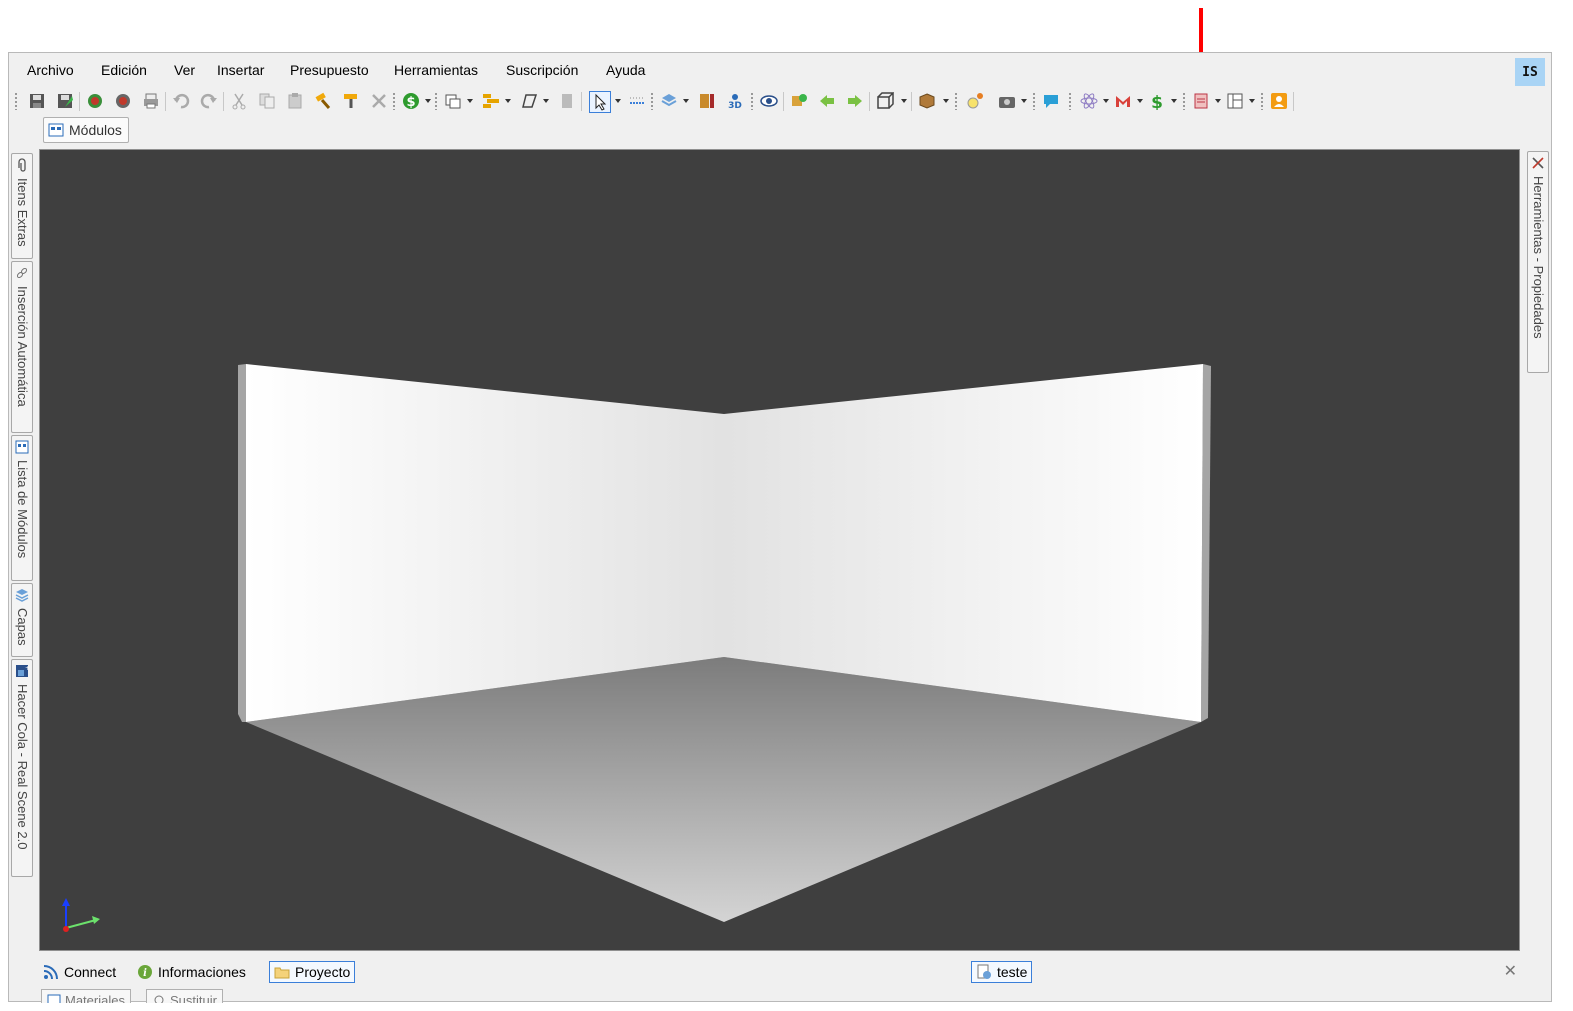  What do you see at coordinates (54, 998) in the screenshot?
I see `materials-icon` at bounding box center [54, 998].